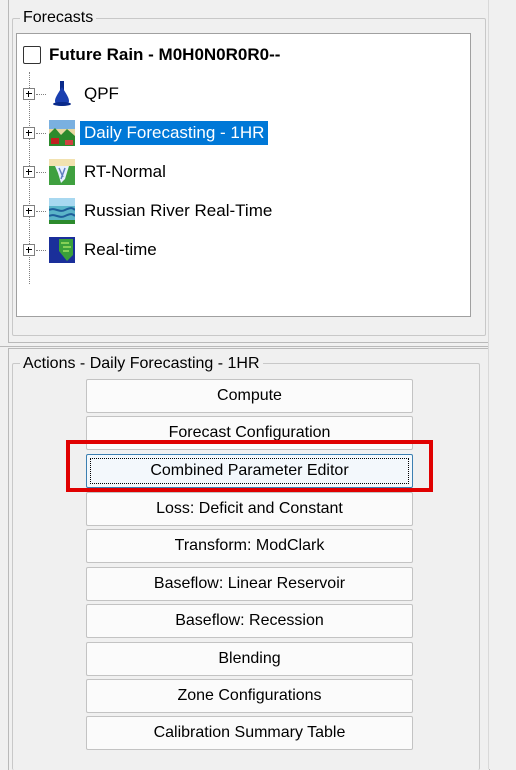  Describe the element at coordinates (165, 54) in the screenshot. I see `root-label: Future Rain - M0H0N0R0R0--` at that location.